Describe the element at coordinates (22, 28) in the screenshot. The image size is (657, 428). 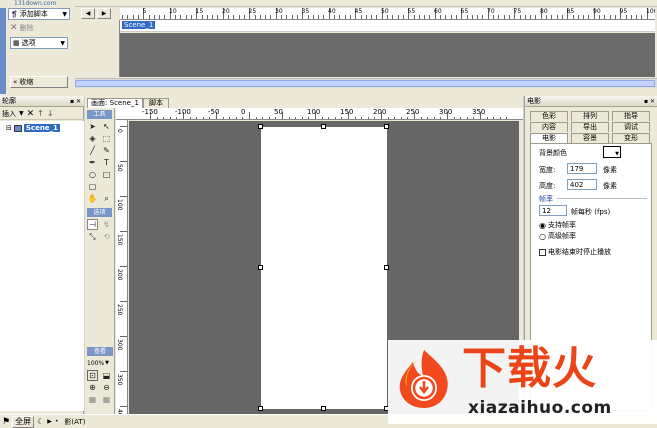
I see `delete-button: ✕ 删除` at that location.